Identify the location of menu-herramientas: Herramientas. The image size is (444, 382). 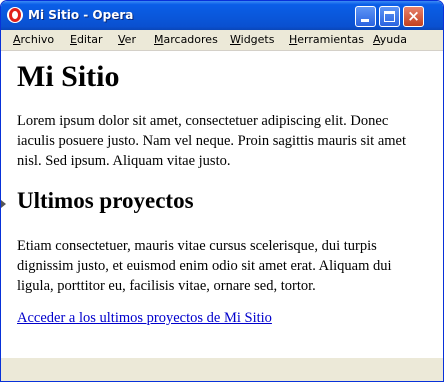
(326, 39).